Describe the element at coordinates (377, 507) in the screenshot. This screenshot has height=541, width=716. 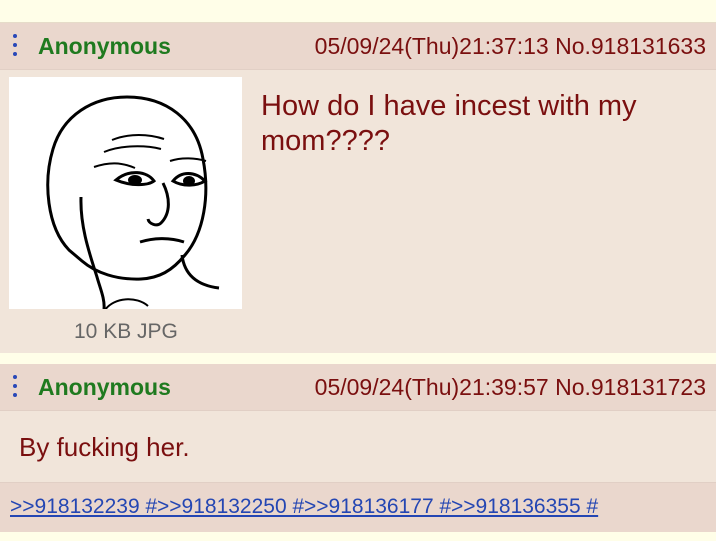
I see `reply-link: >>918136177 #` at that location.